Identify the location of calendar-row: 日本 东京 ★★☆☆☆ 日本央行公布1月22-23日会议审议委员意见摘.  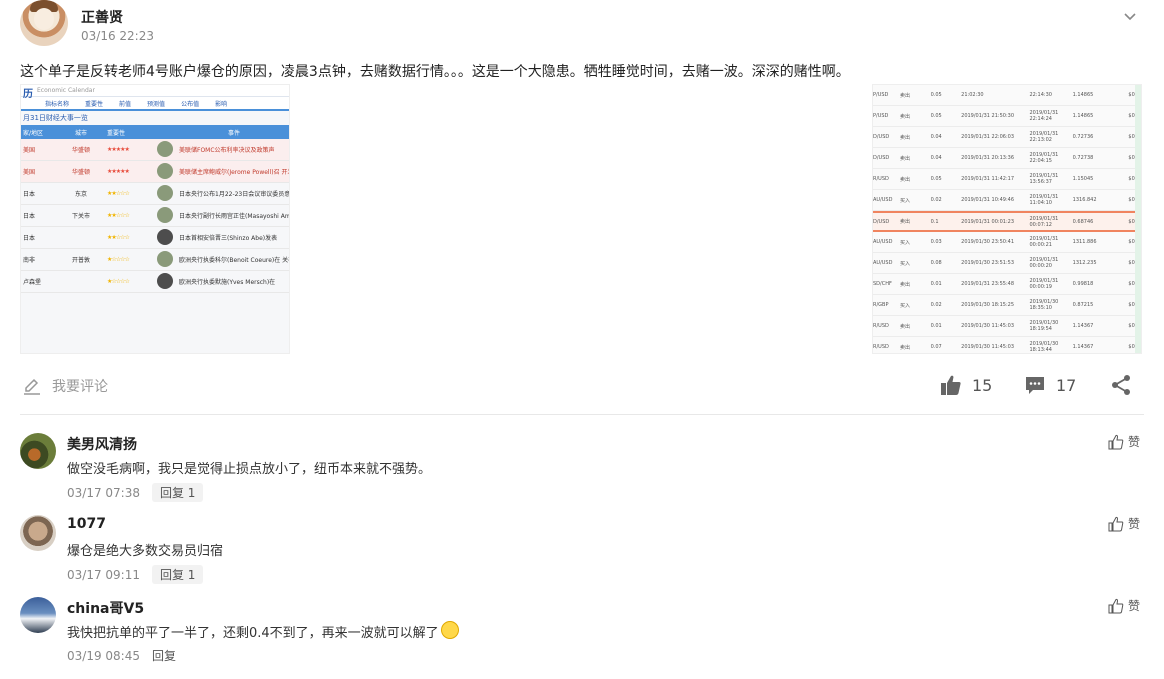
(155, 194).